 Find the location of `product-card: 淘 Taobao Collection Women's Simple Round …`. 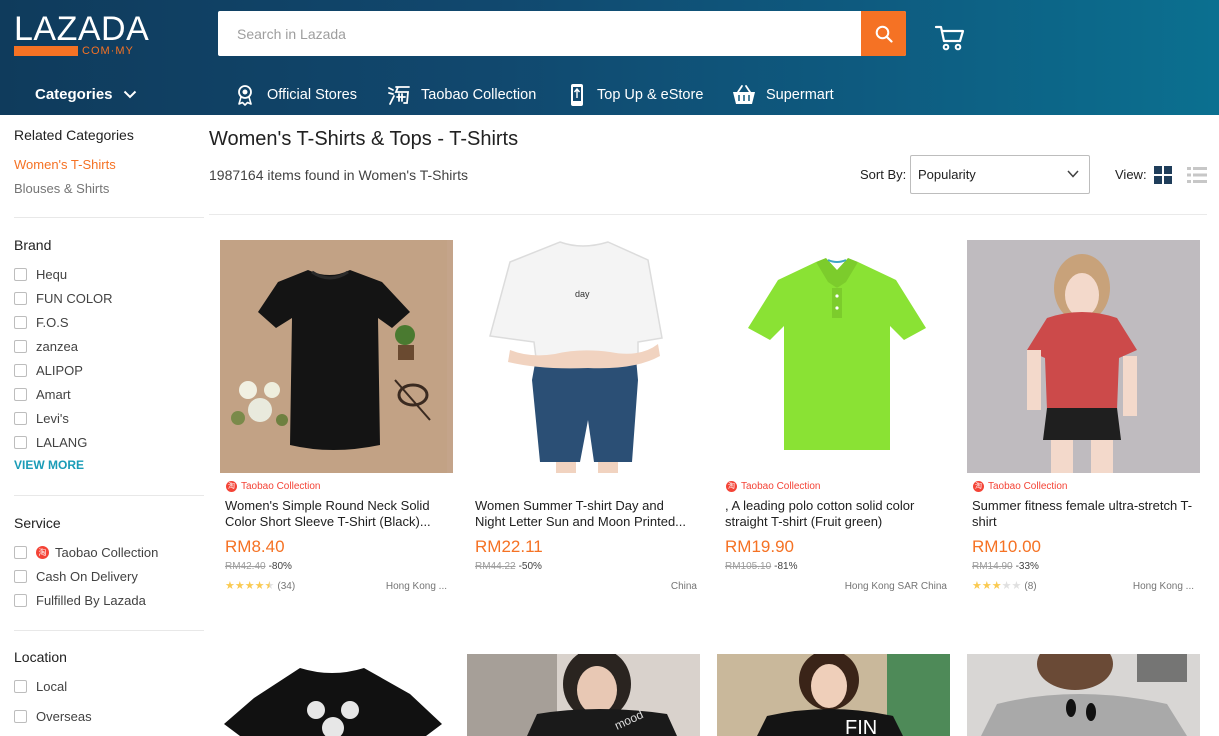

product-card: 淘 Taobao Collection Women's Simple Round … is located at coordinates (336, 417).